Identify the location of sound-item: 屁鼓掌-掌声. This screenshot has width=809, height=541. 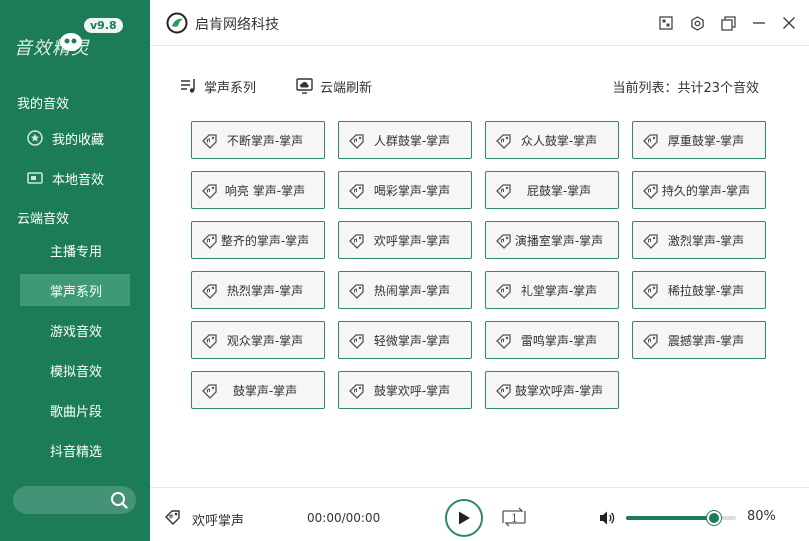
(552, 190).